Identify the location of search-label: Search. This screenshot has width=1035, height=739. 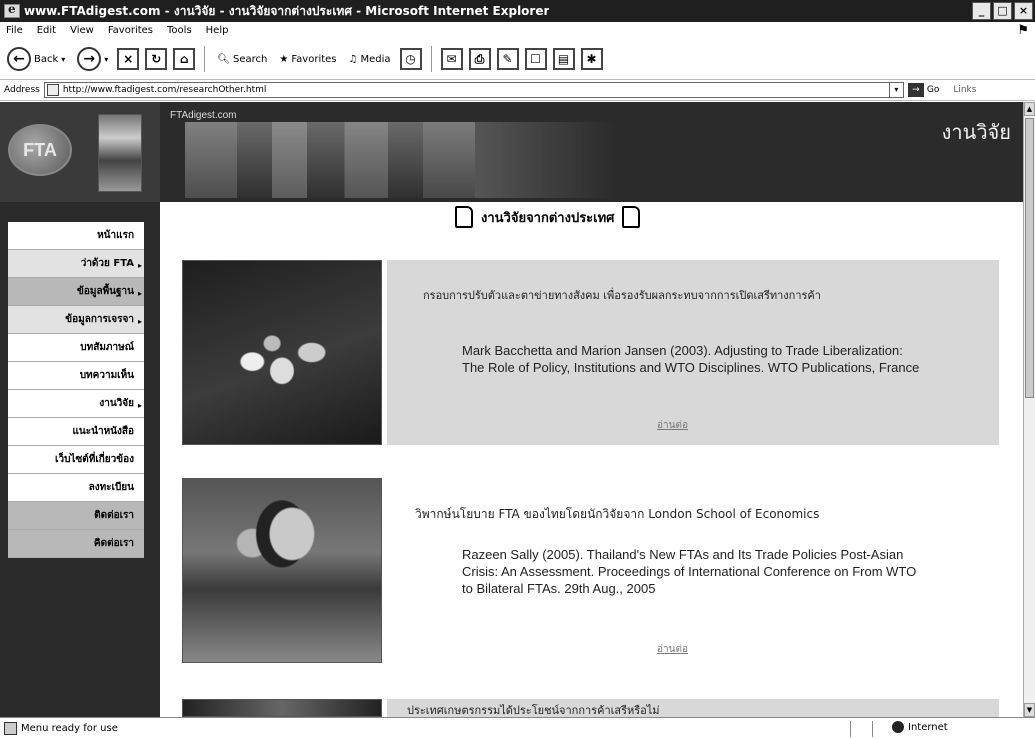
(250, 59).